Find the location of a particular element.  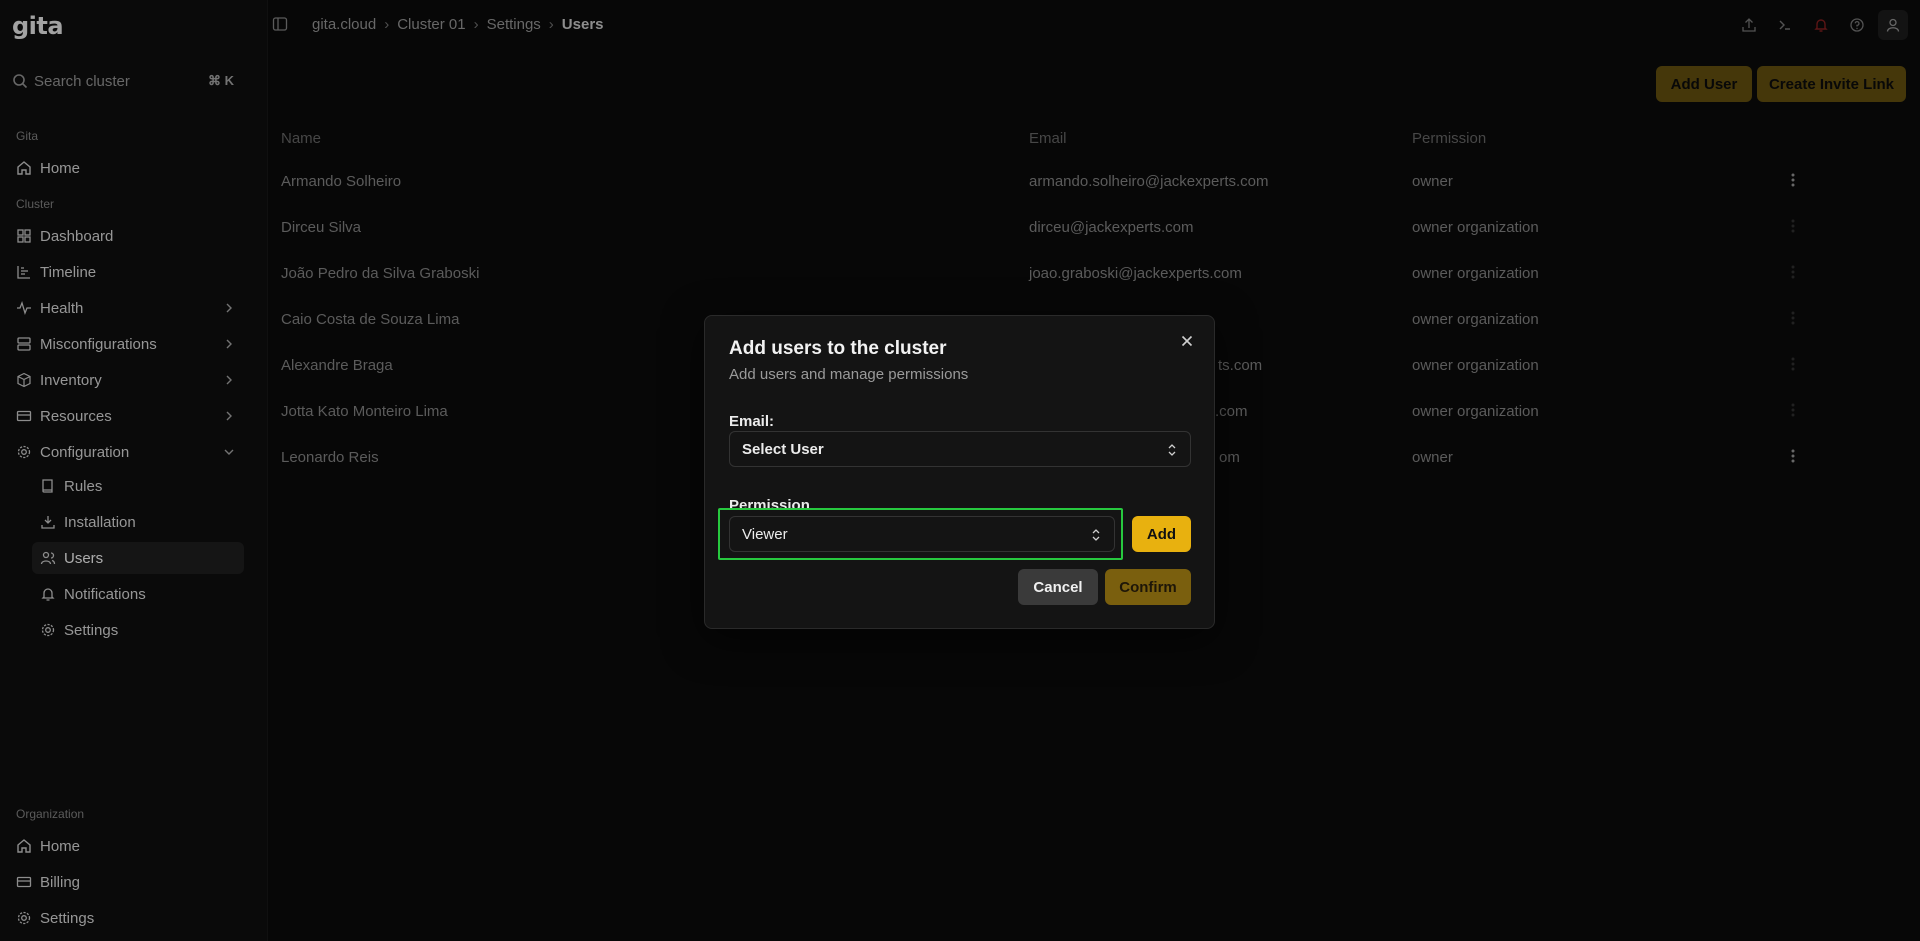

permission-select-value: Viewer is located at coordinates (765, 534).